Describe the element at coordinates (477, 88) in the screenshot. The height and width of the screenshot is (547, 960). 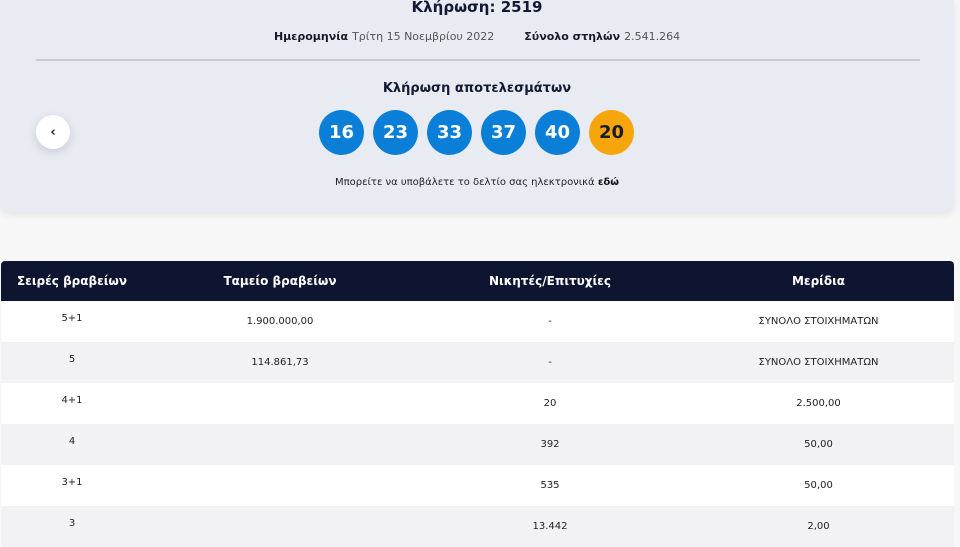
I see `results-label: Κλήρωση αποτελεσμάτων` at that location.